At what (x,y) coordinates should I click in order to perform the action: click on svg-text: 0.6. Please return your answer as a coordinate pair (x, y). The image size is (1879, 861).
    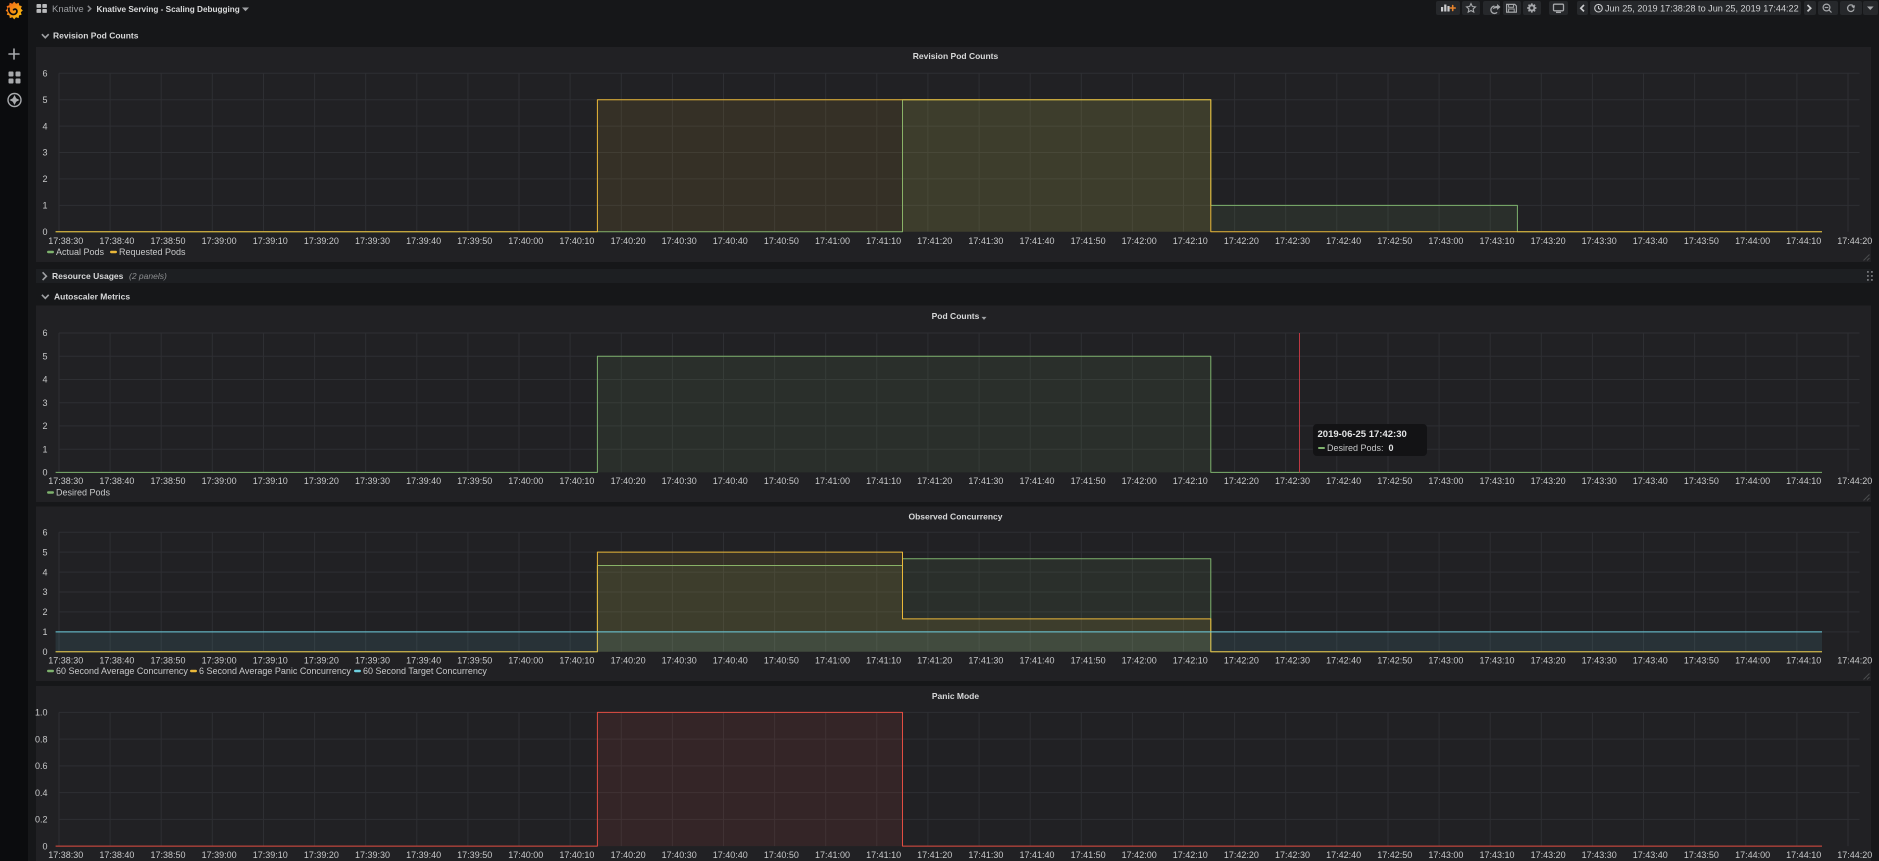
    Looking at the image, I should click on (41, 766).